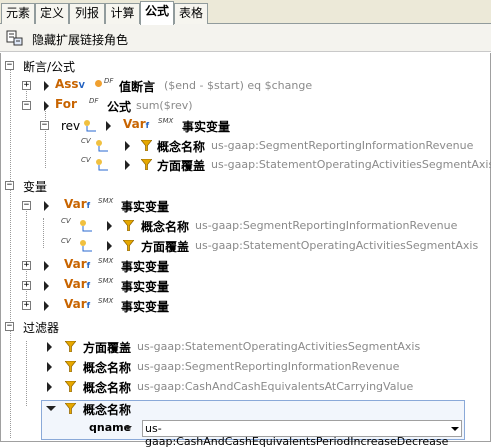  Describe the element at coordinates (119, 107) in the screenshot. I see `formula-title: 公式` at that location.